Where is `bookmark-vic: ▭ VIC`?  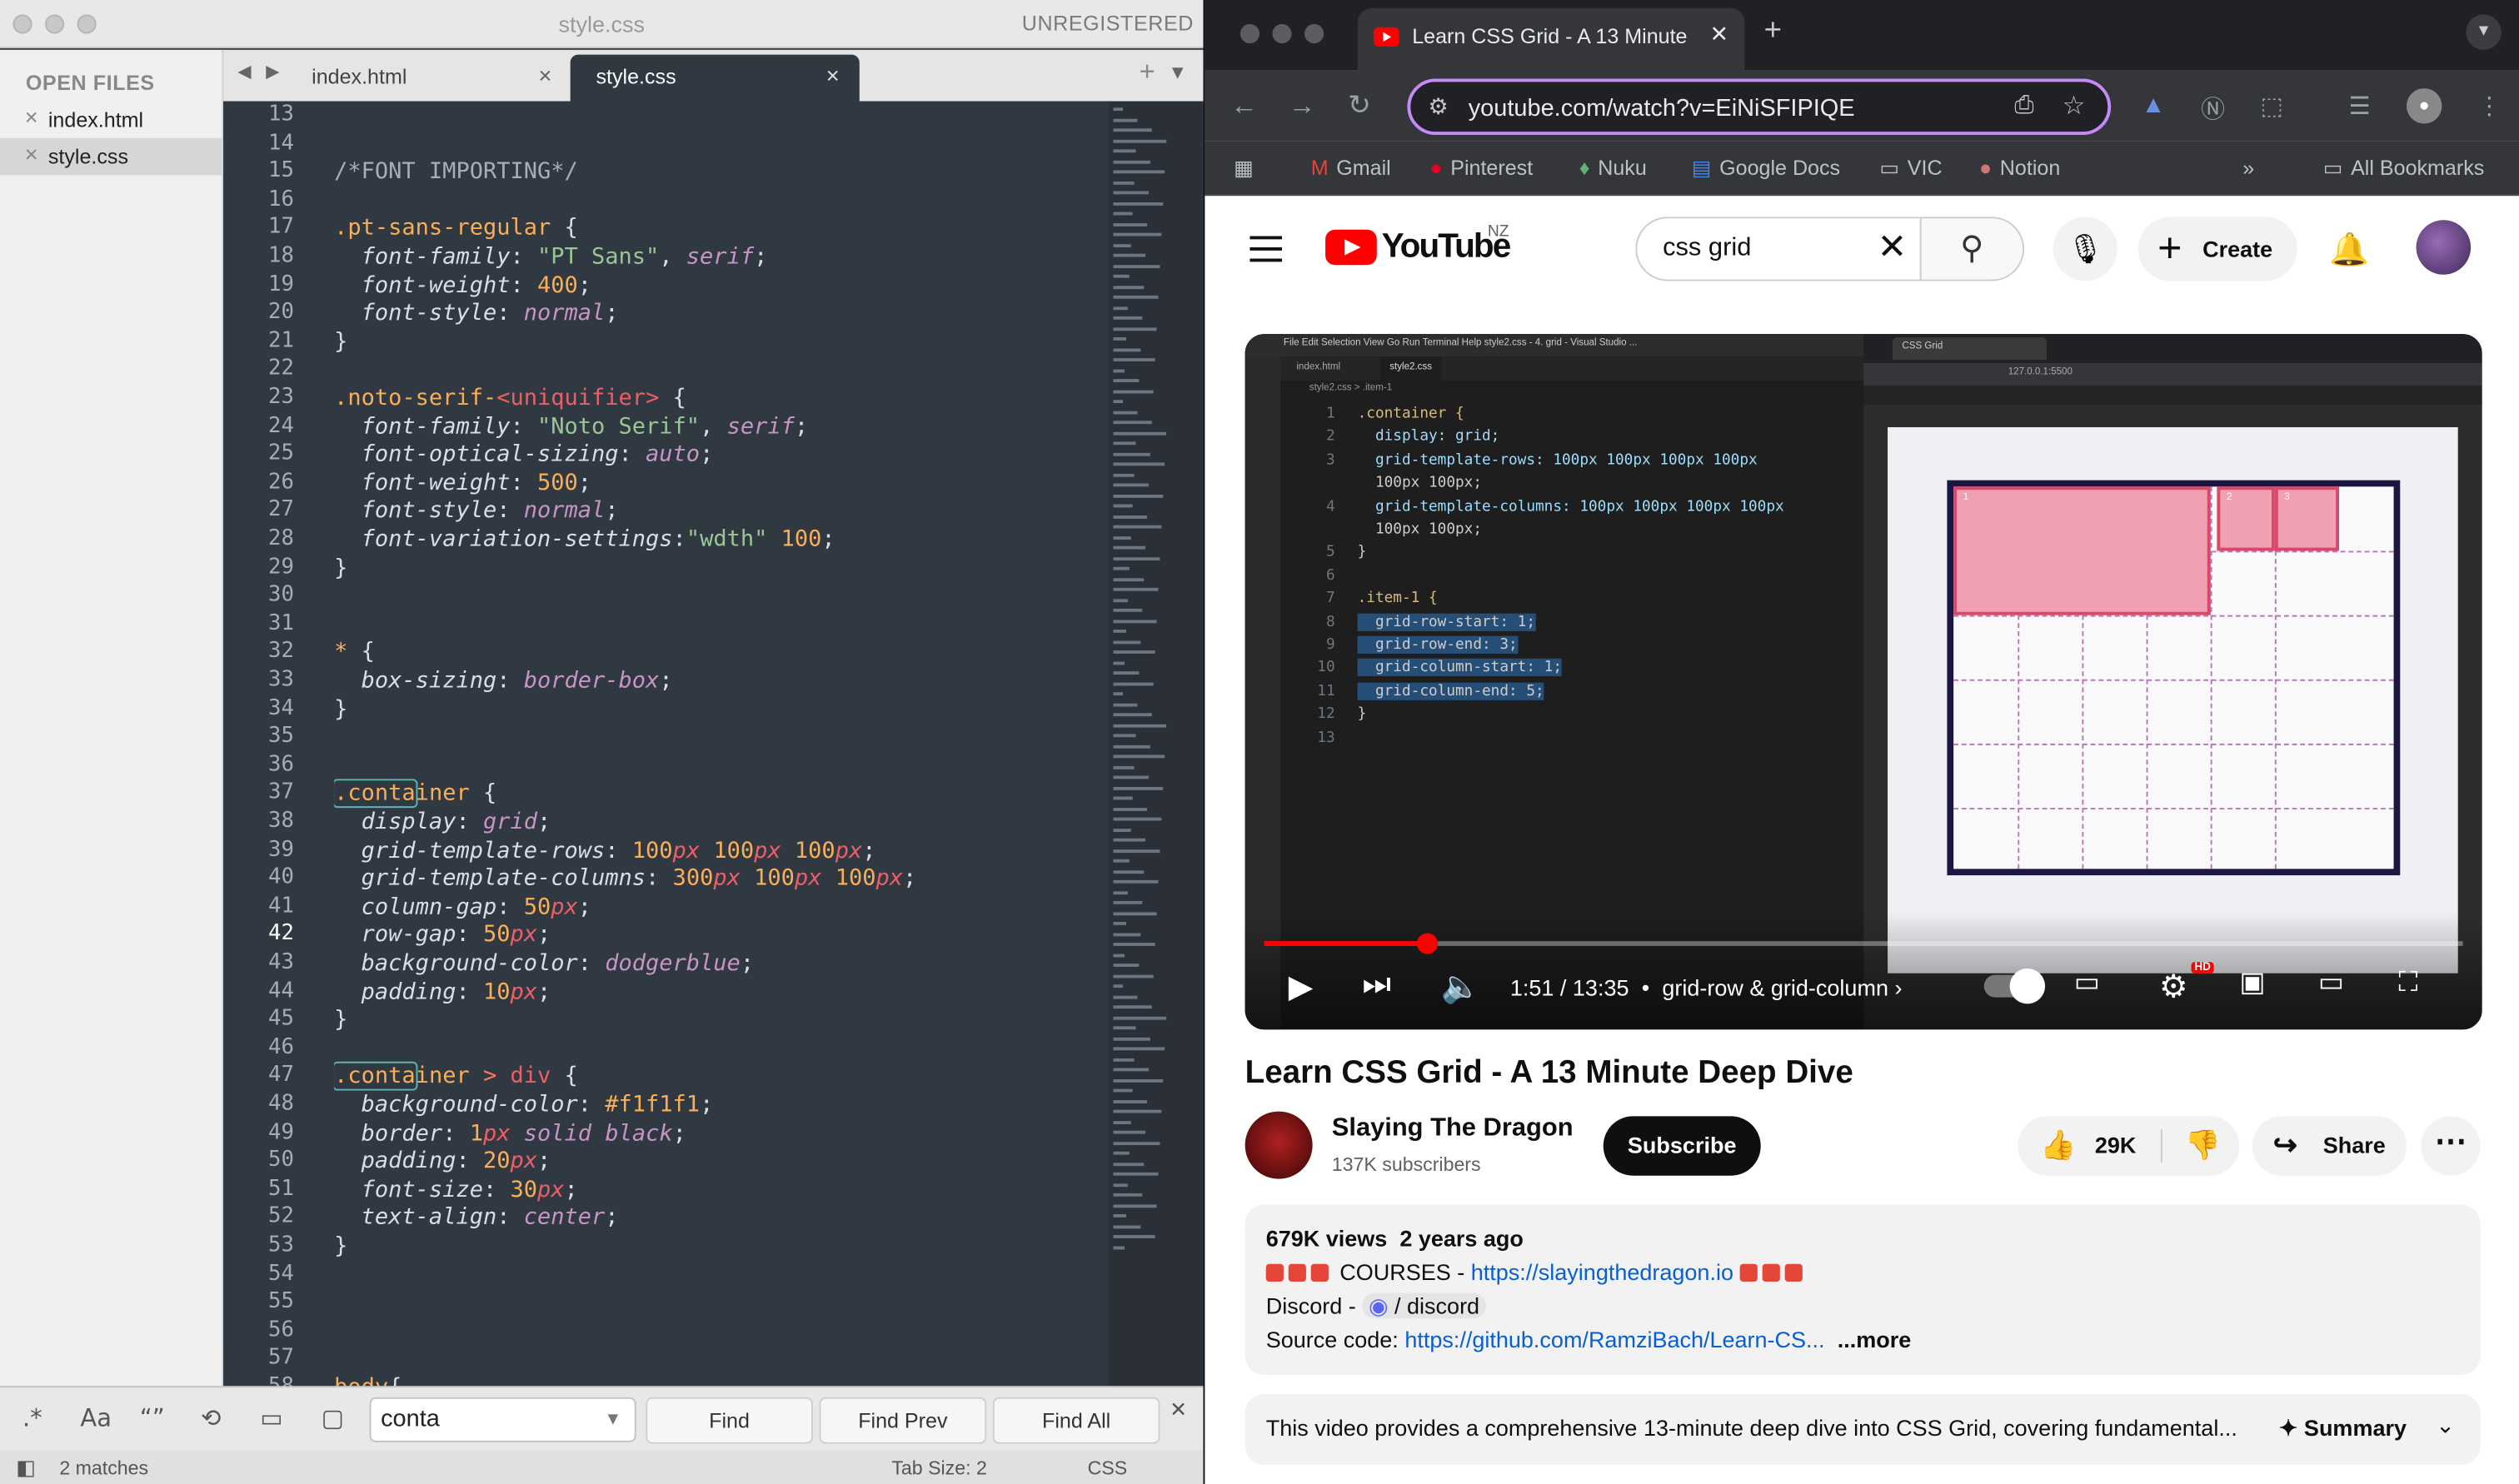
bookmark-vic: ▭ VIC is located at coordinates (1910, 169).